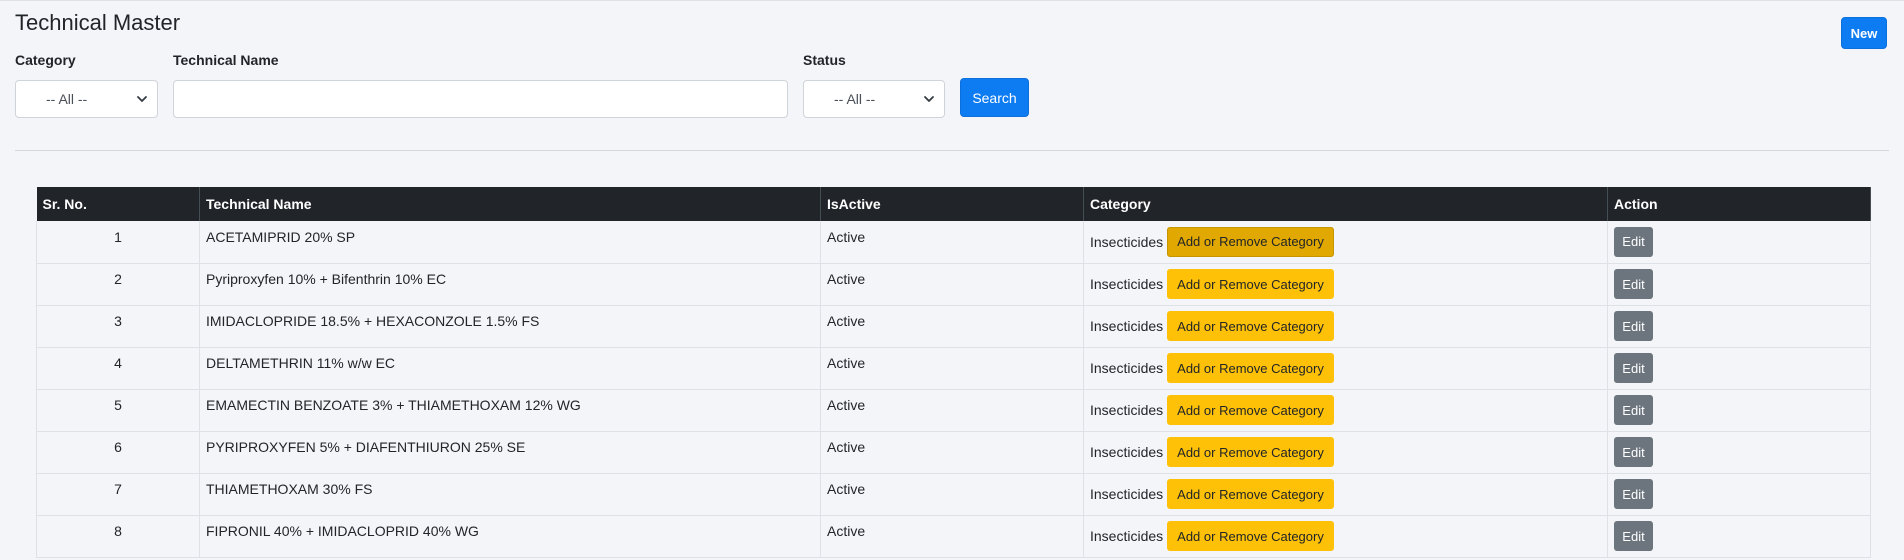 Image resolution: width=1904 pixels, height=560 pixels. Describe the element at coordinates (510, 536) in the screenshot. I see `technical-name-cell: FIPRONIL 40% + IMIDACLOPRID 40% WG` at that location.